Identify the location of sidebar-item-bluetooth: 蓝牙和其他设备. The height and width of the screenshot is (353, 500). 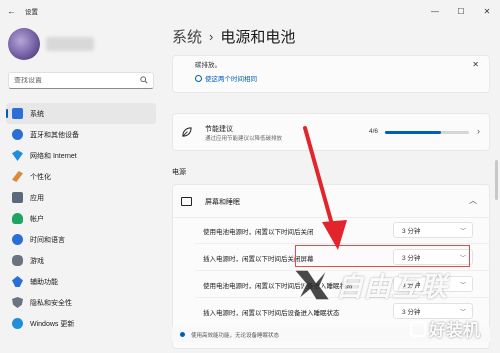
(81, 134).